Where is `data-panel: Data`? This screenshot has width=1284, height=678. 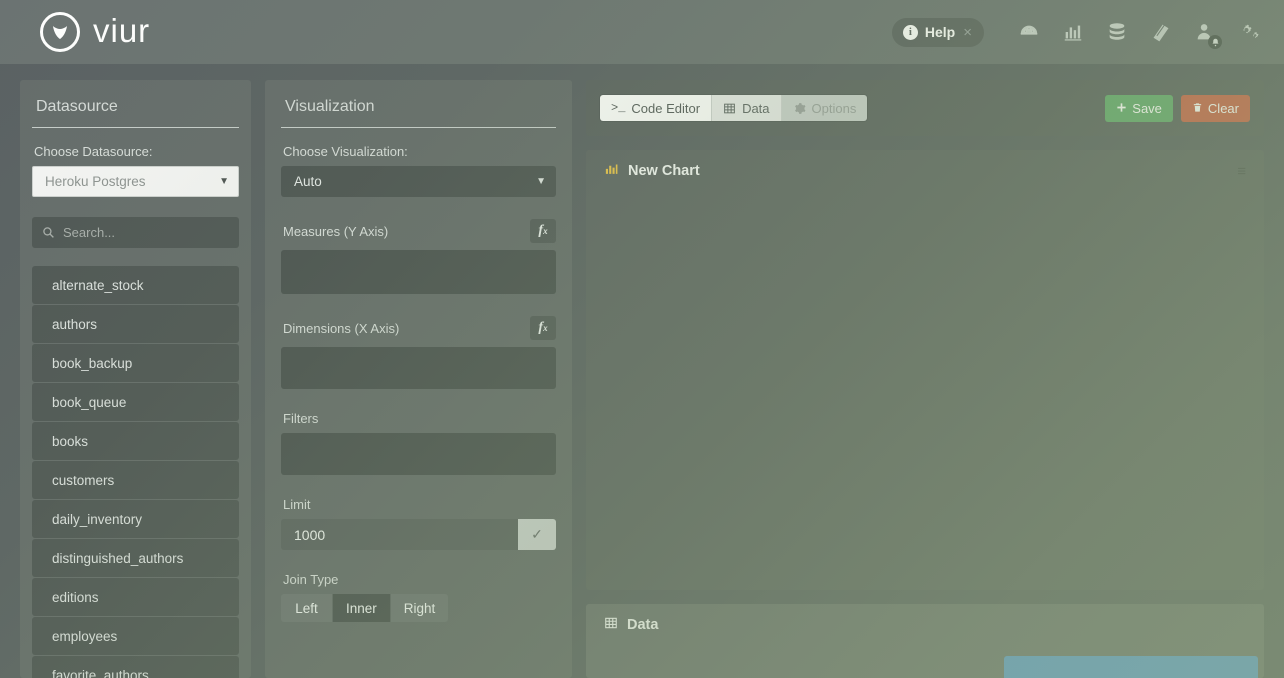 data-panel: Data is located at coordinates (925, 641).